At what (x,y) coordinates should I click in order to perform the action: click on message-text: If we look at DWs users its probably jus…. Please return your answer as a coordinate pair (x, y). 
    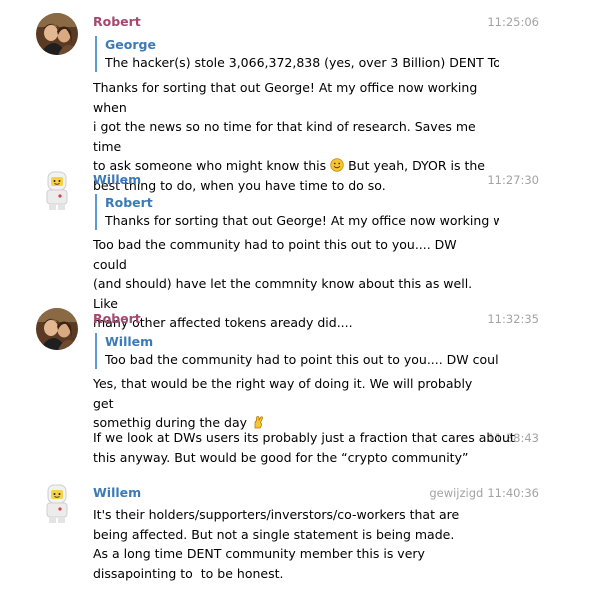
    Looking at the image, I should click on (304, 447).